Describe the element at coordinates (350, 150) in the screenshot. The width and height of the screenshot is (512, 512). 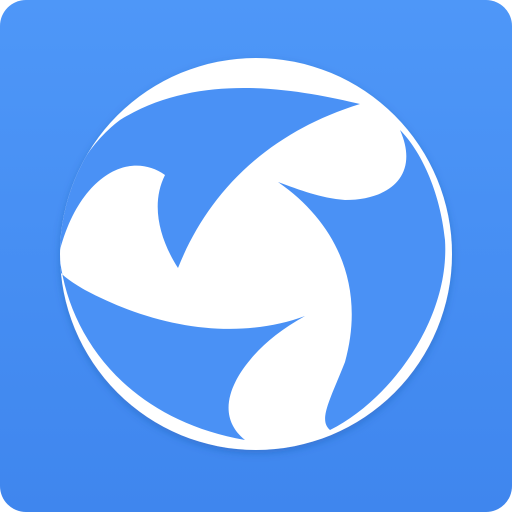
I see `head-top-right-icon` at that location.